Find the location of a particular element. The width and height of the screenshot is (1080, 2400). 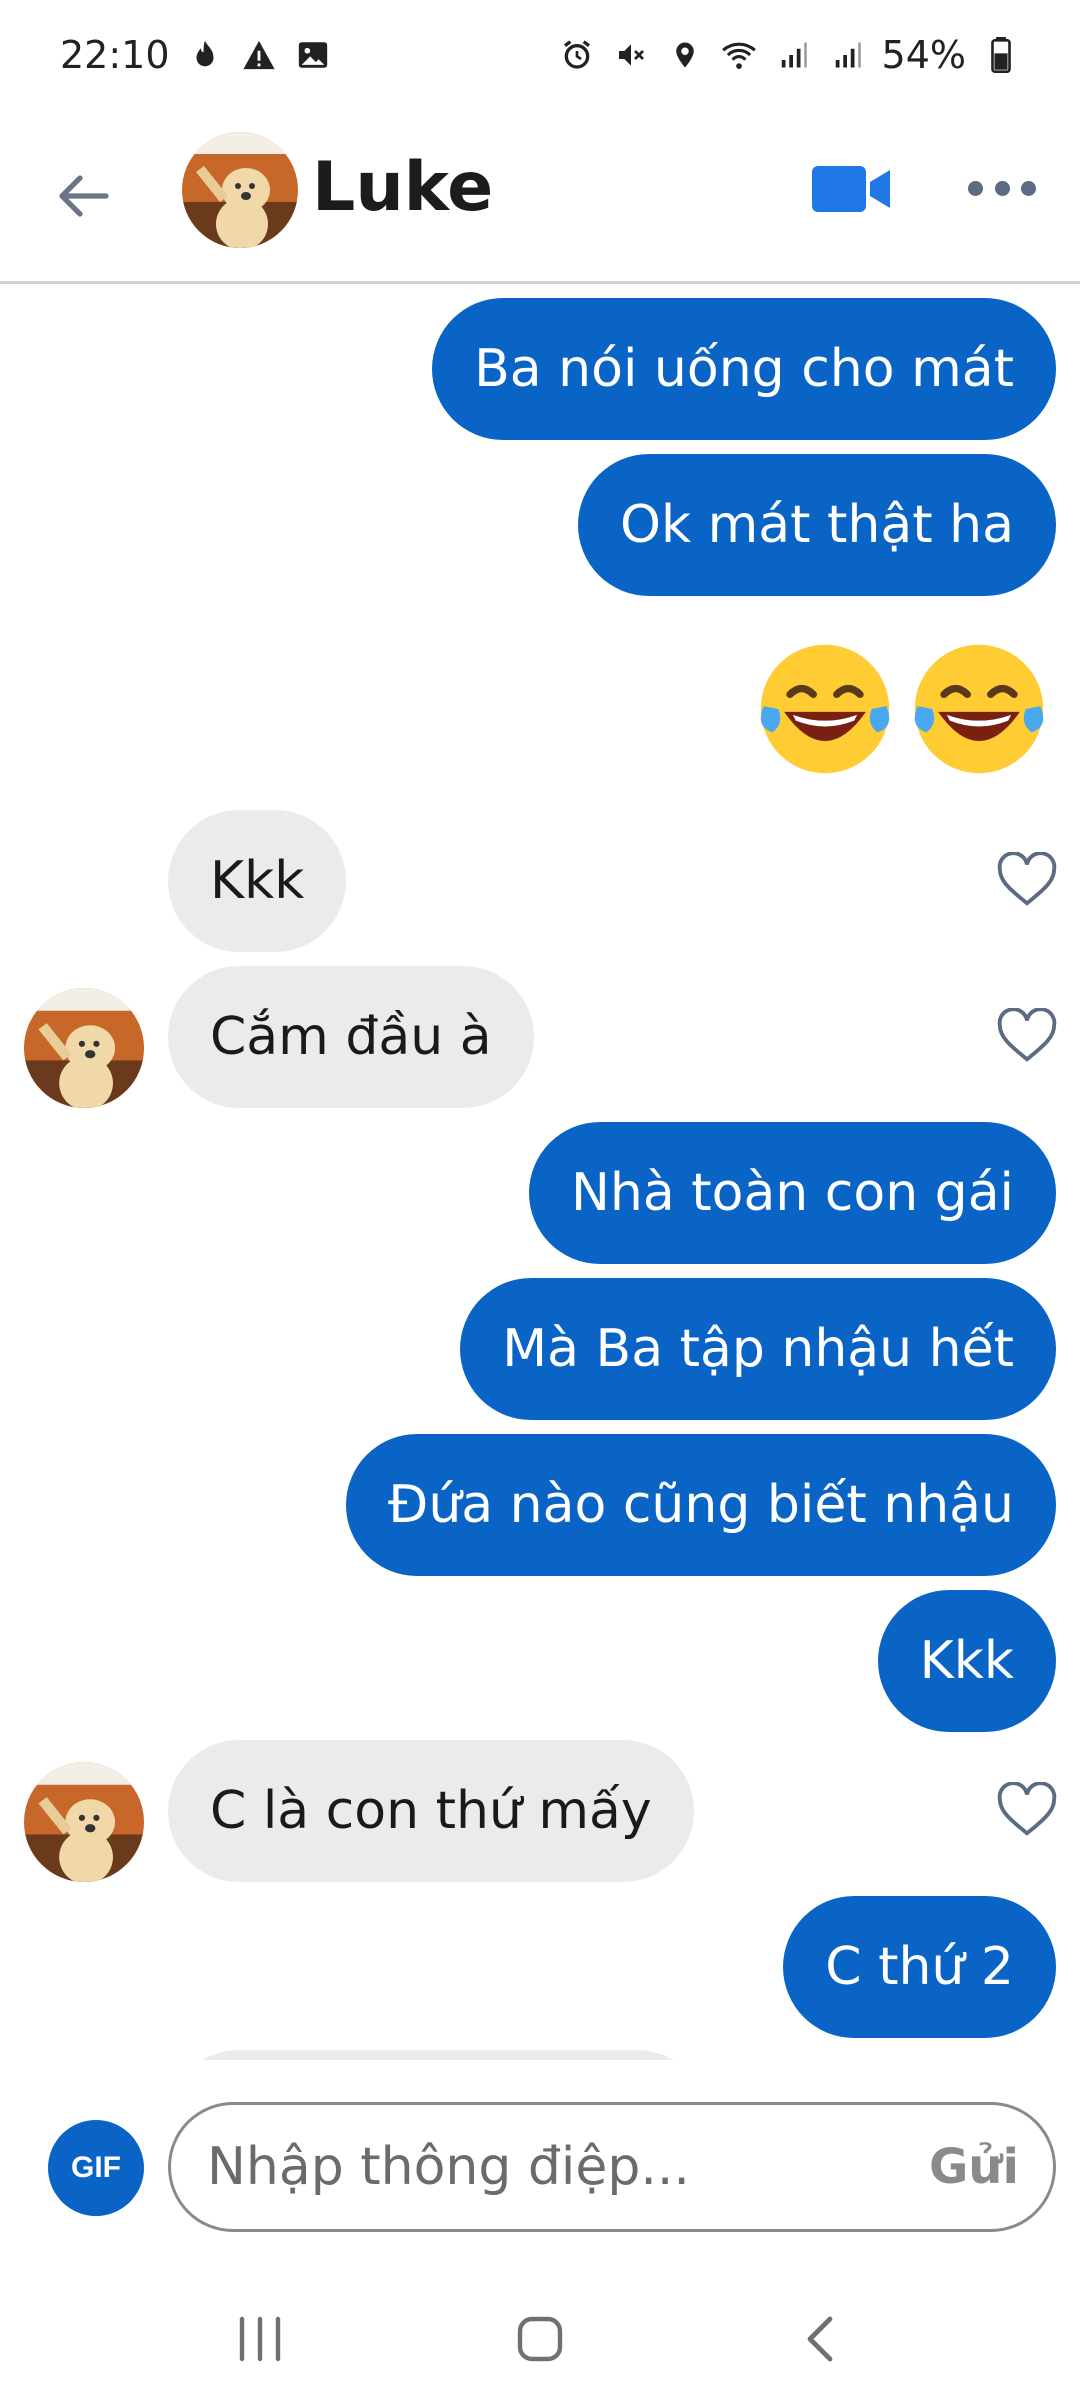

status-bar: 22:10 54% is located at coordinates (540, 55).